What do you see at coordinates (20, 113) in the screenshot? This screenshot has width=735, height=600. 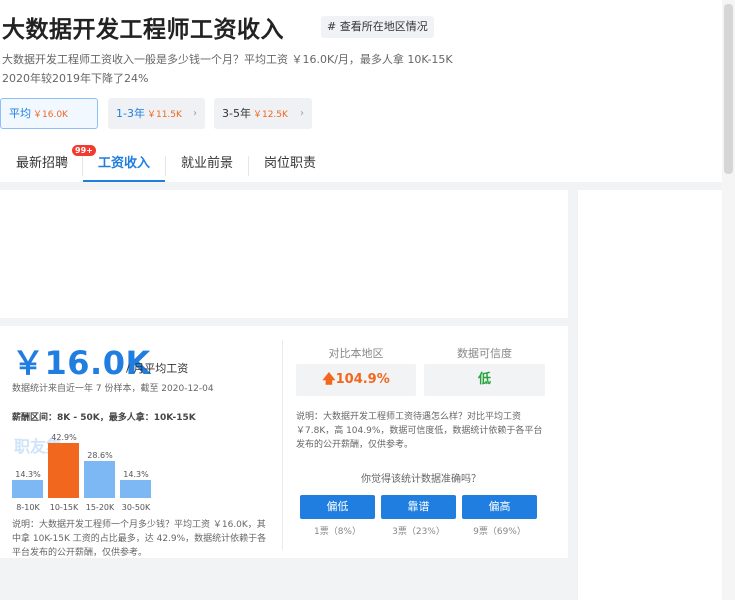 I see `level-label: 平均` at bounding box center [20, 113].